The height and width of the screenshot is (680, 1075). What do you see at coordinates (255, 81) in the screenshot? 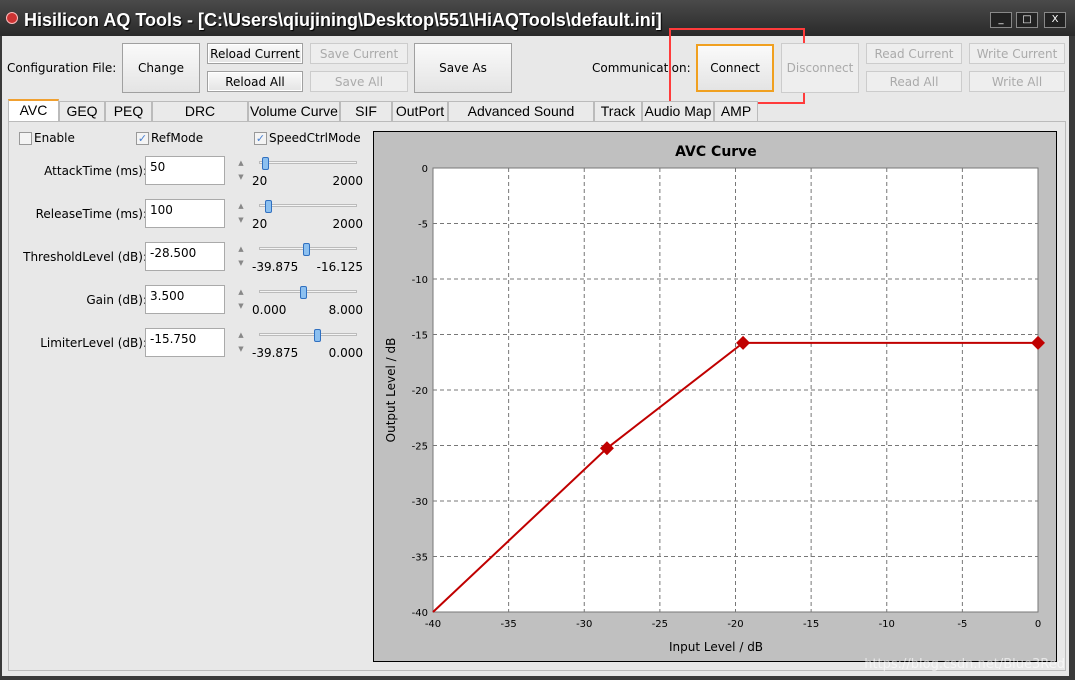
I see `reload-all-button: Reload All` at bounding box center [255, 81].